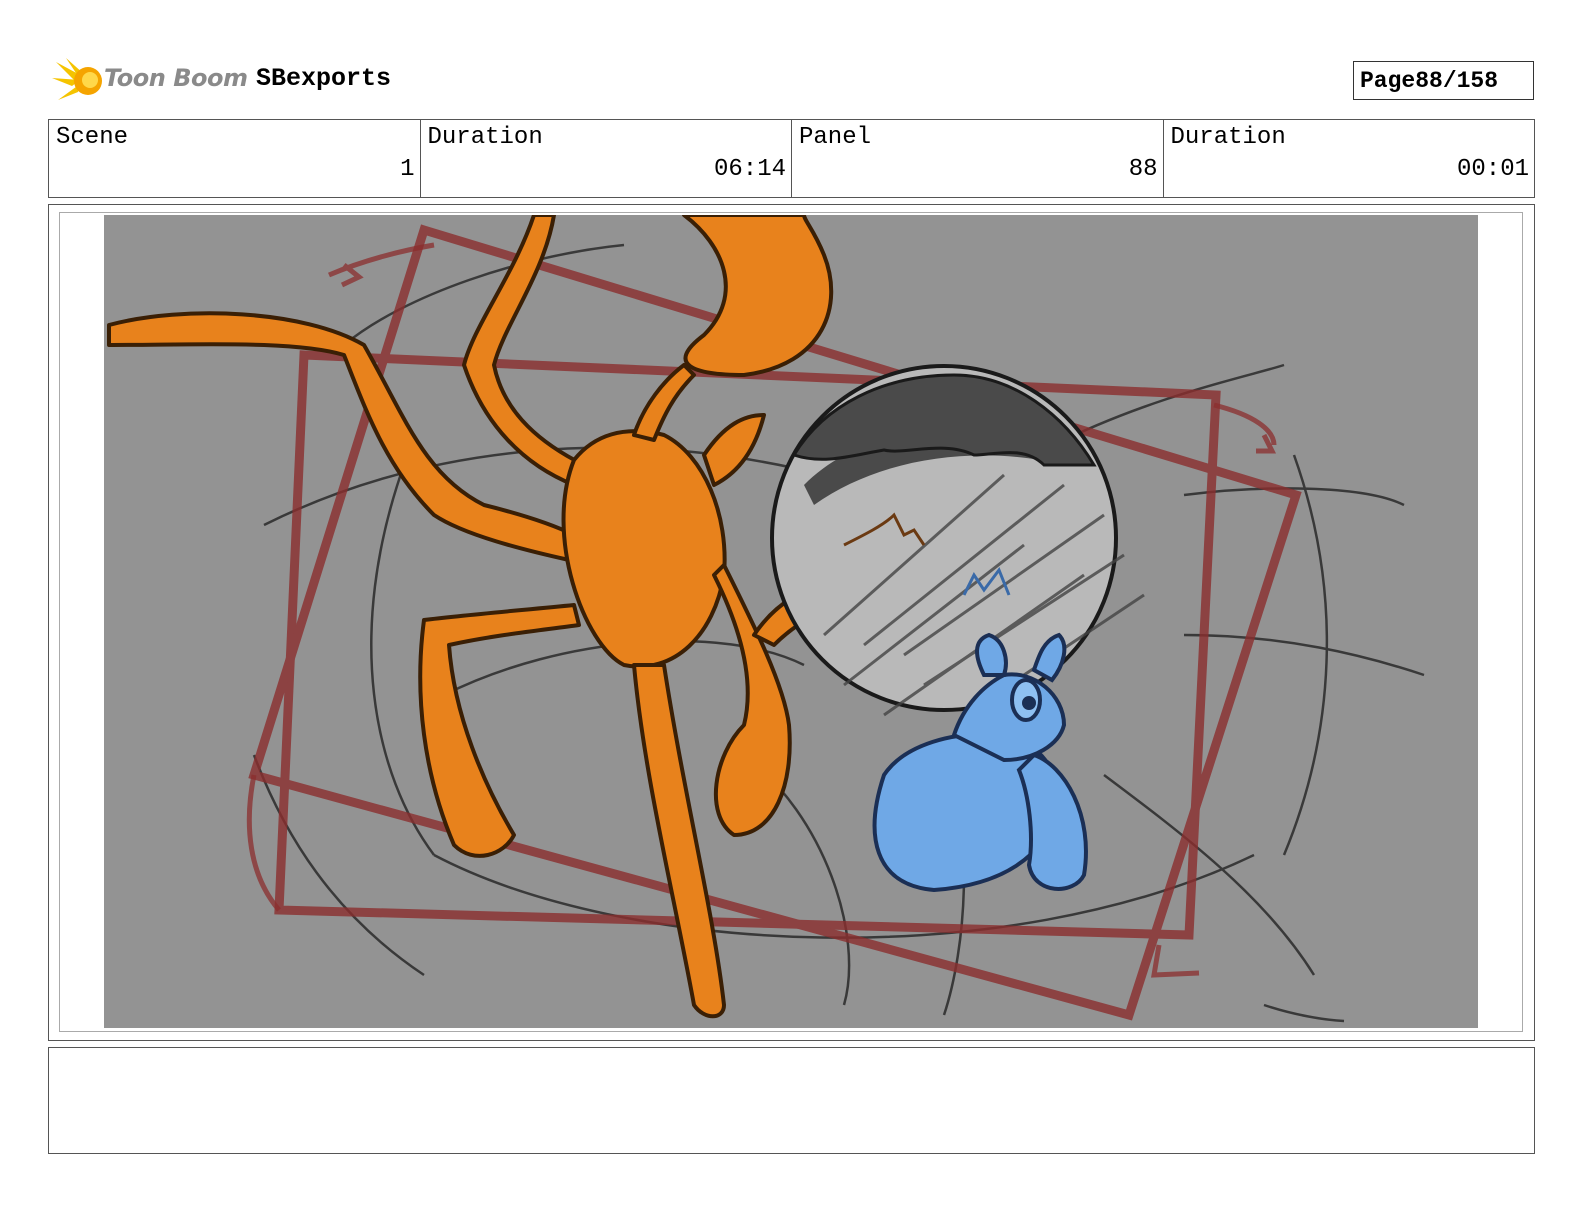 This screenshot has height=1224, width=1584. Describe the element at coordinates (1228, 137) in the screenshot. I see `panel-duration-label: Duration` at that location.